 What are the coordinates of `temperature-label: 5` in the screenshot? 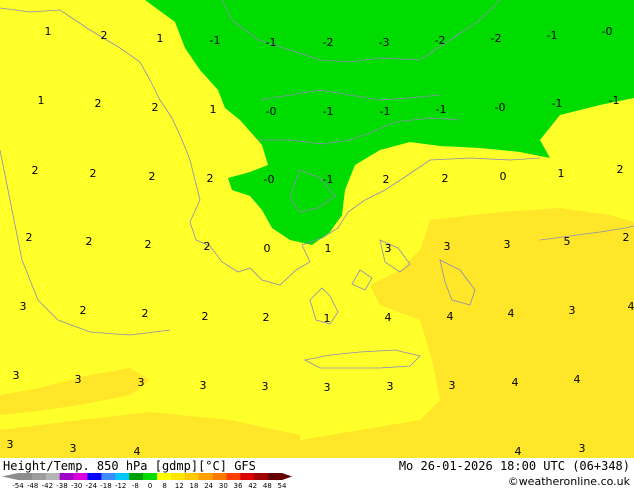 It's located at (567, 241).